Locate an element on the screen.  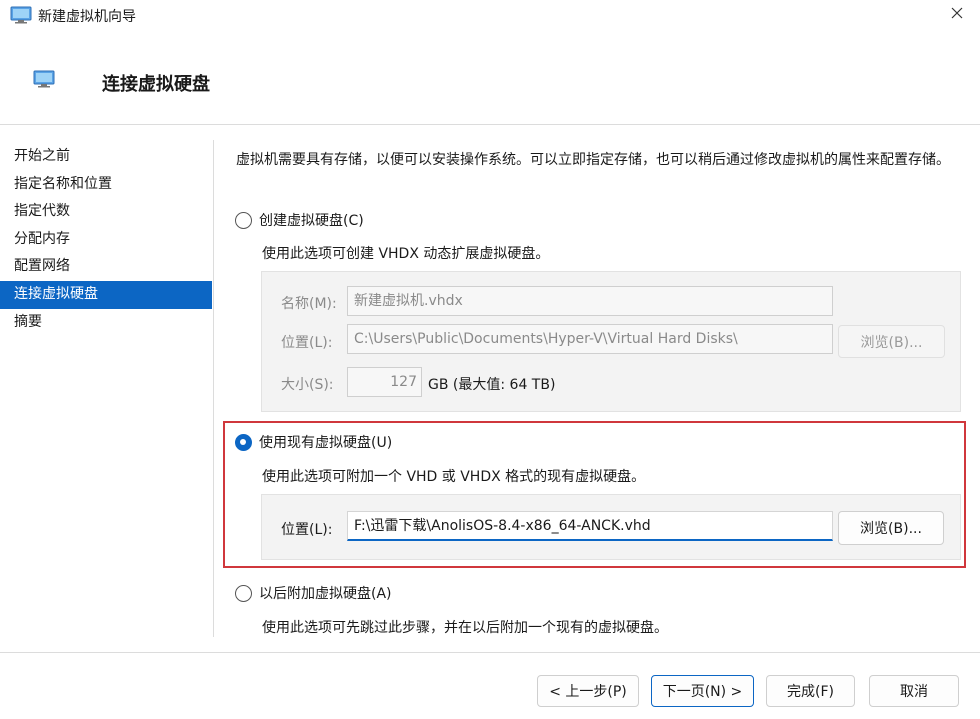
size-unit: GB (最大值: 64 TB) is located at coordinates (492, 385).